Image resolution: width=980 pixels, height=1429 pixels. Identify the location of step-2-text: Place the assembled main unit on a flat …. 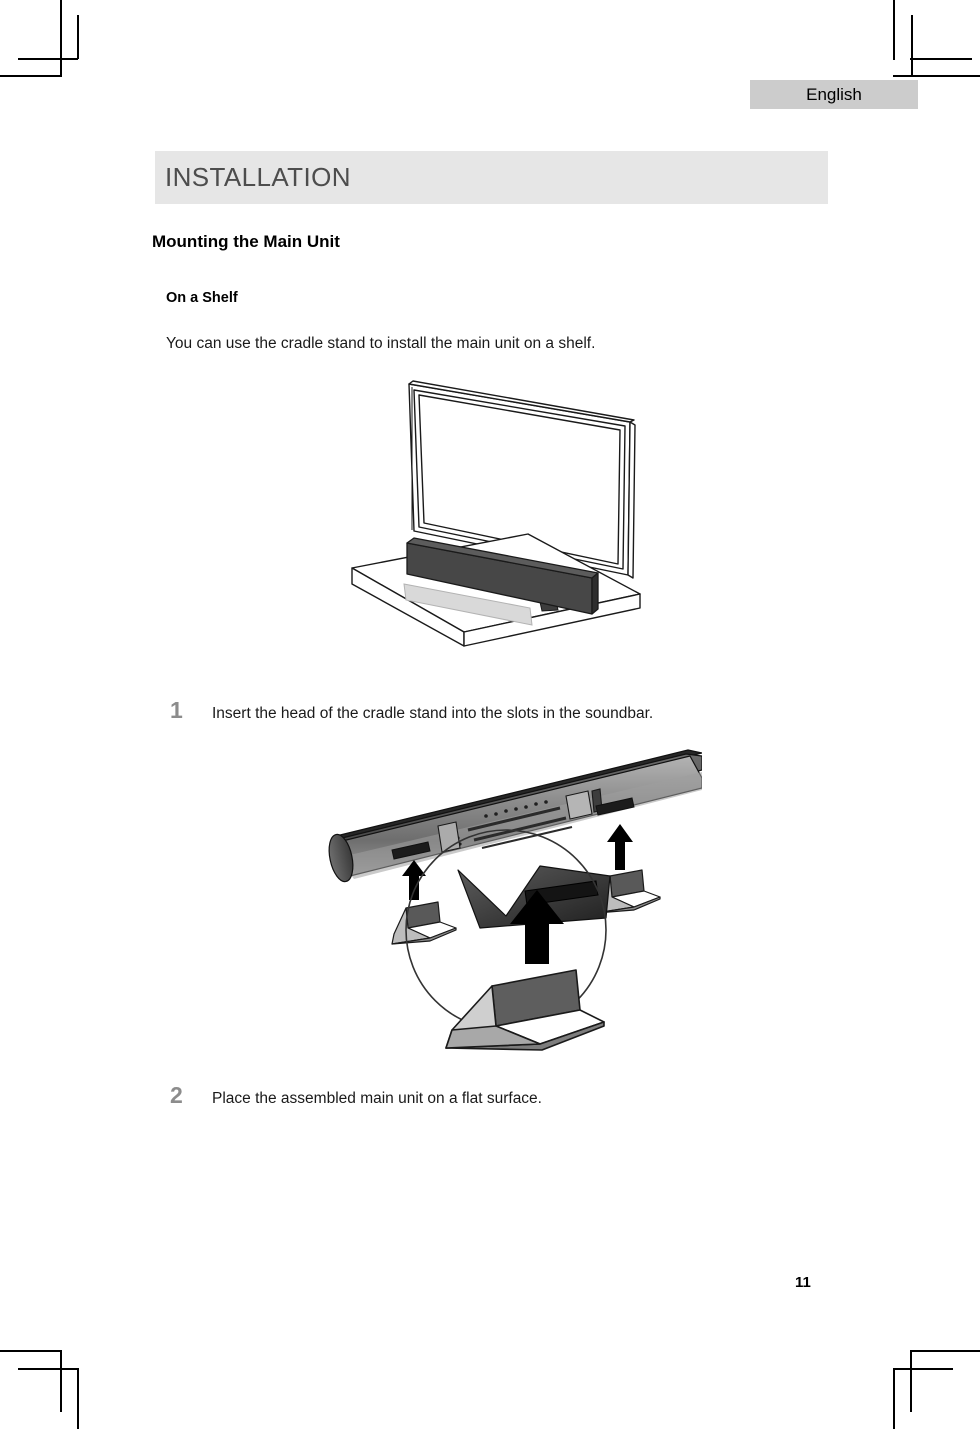
(377, 1098).